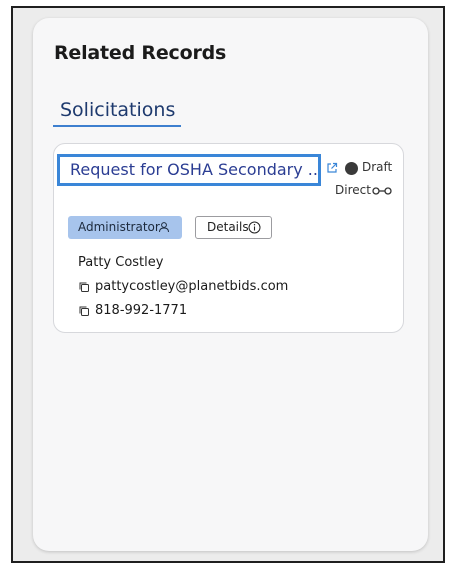  I want to click on contact-email: pattycostley@planetbids.com, so click(192, 286).